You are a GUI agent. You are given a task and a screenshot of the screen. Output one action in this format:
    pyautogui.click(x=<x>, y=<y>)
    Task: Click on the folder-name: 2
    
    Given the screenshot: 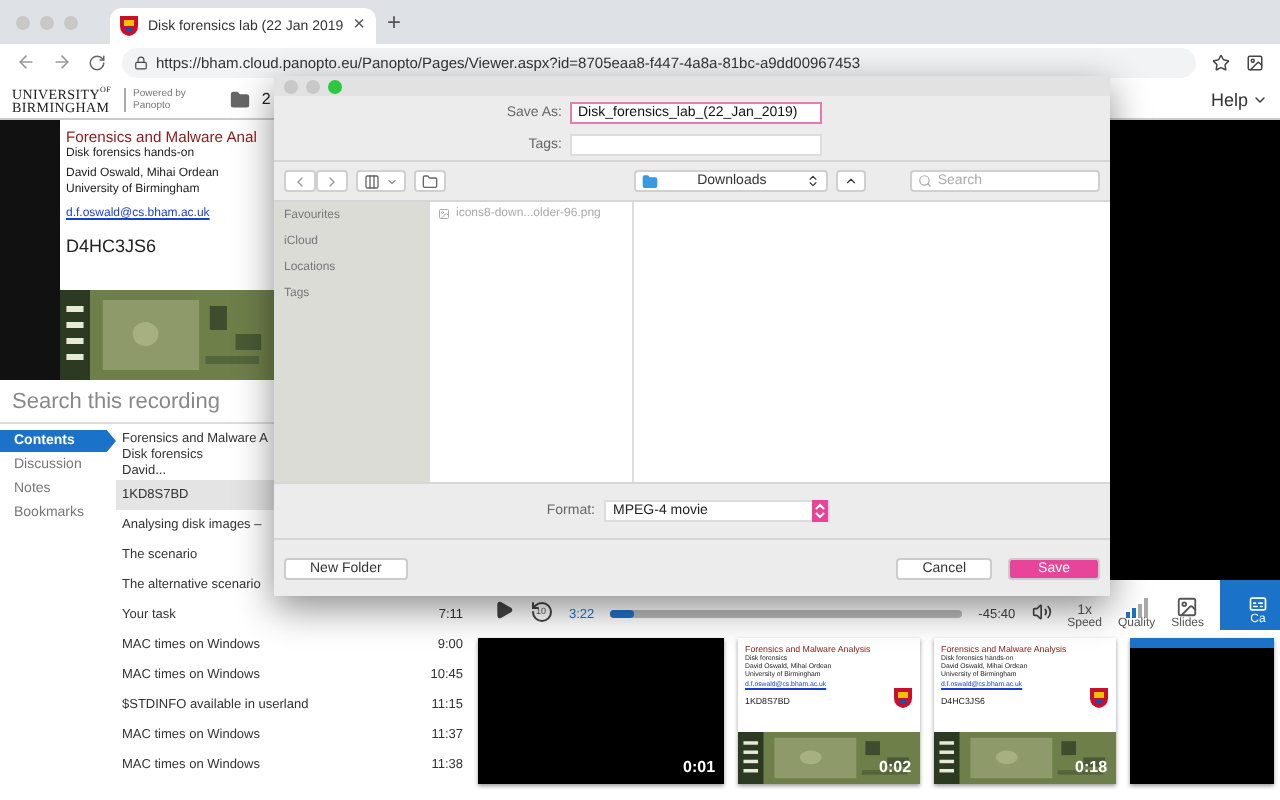 What is the action you would take?
    pyautogui.click(x=266, y=99)
    